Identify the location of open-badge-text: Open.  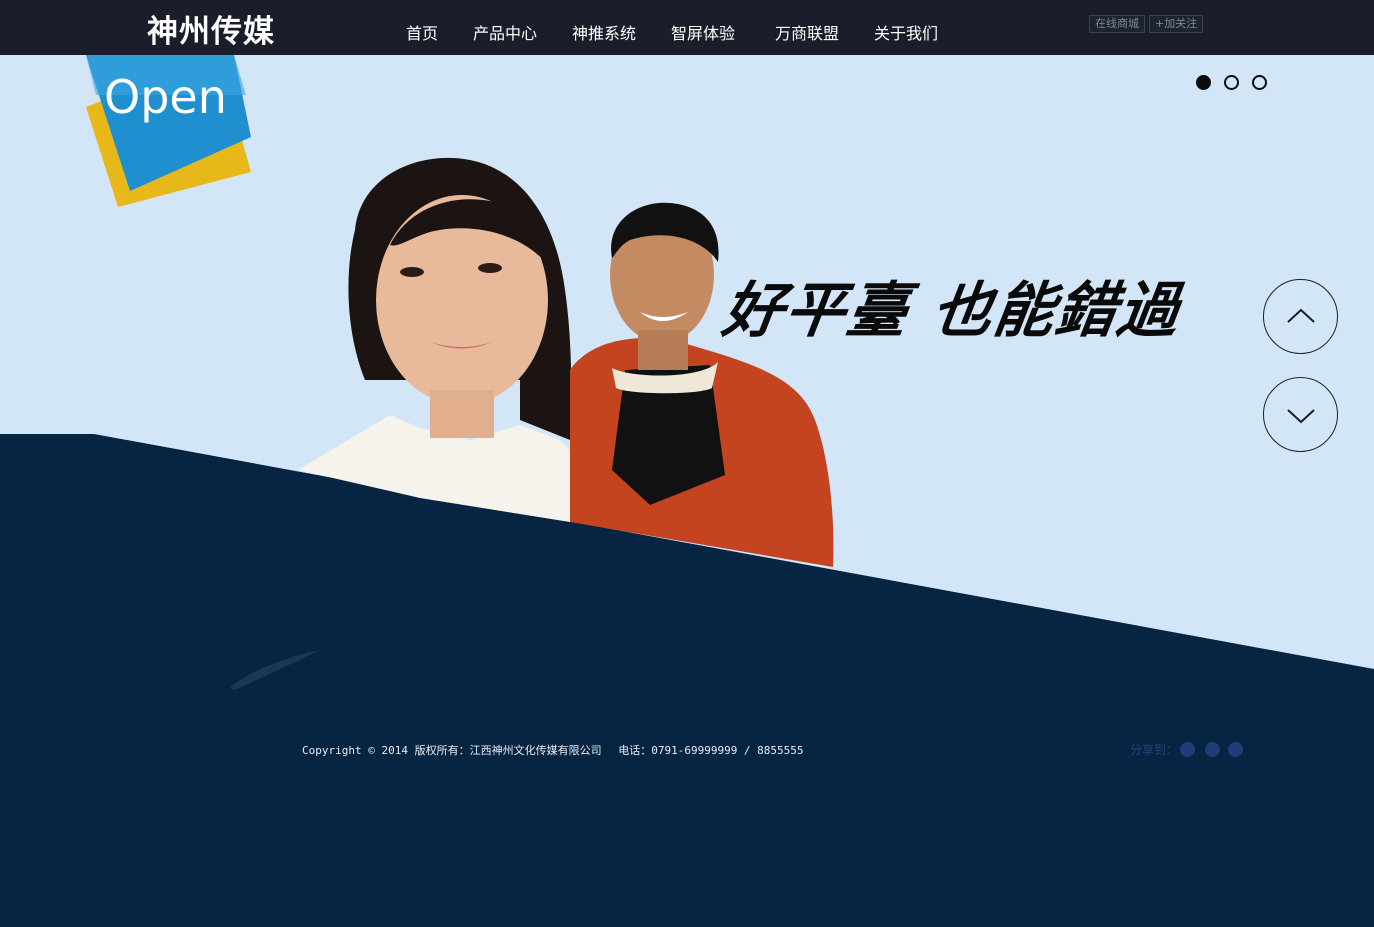
(165, 97).